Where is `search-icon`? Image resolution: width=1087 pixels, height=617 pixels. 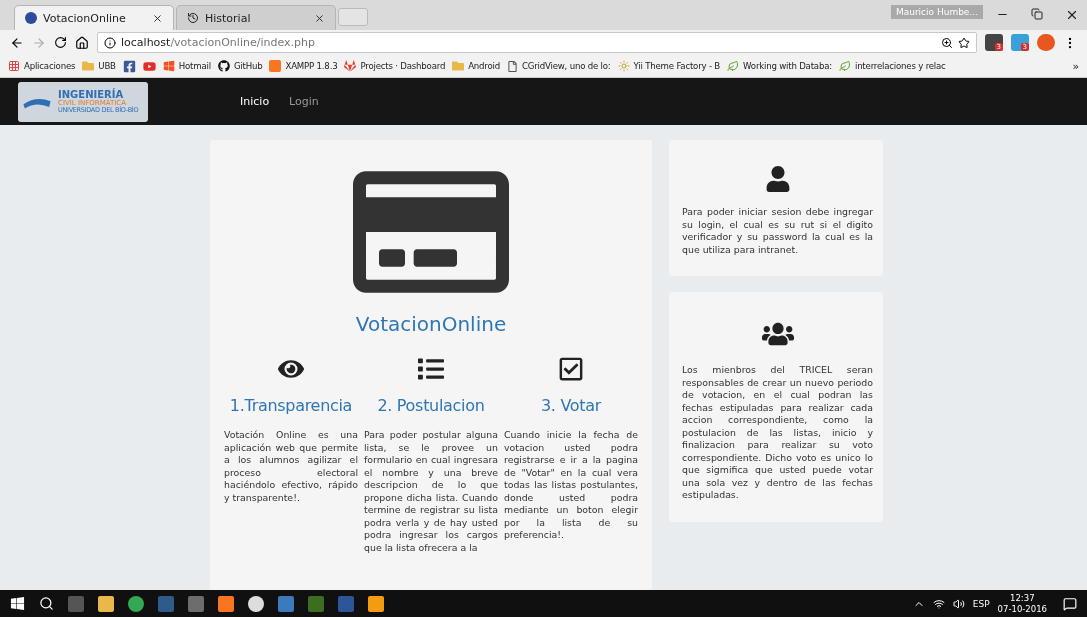 search-icon is located at coordinates (46, 603).